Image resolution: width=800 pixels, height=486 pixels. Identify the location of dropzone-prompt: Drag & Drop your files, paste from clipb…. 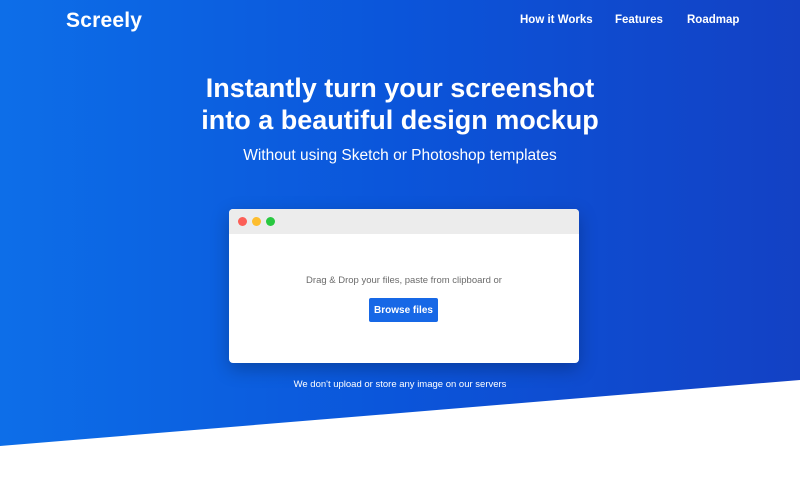
(404, 280).